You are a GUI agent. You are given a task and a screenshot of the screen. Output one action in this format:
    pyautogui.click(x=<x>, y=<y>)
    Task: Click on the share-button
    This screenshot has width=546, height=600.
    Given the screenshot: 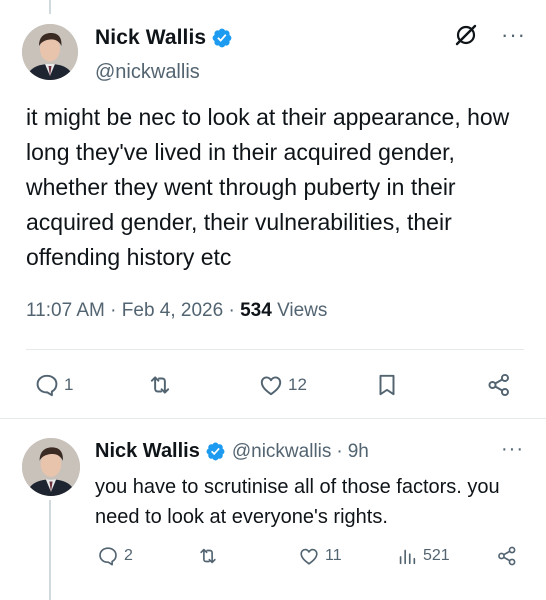 What is the action you would take?
    pyautogui.click(x=499, y=385)
    